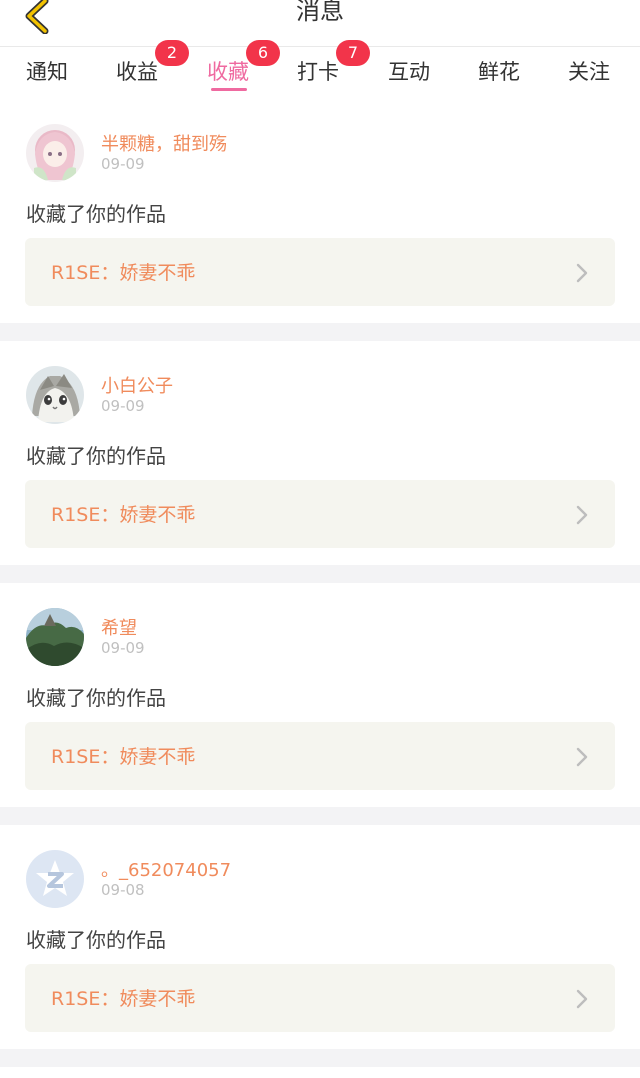  Describe the element at coordinates (589, 72) in the screenshot. I see `tab-label: 关注` at that location.